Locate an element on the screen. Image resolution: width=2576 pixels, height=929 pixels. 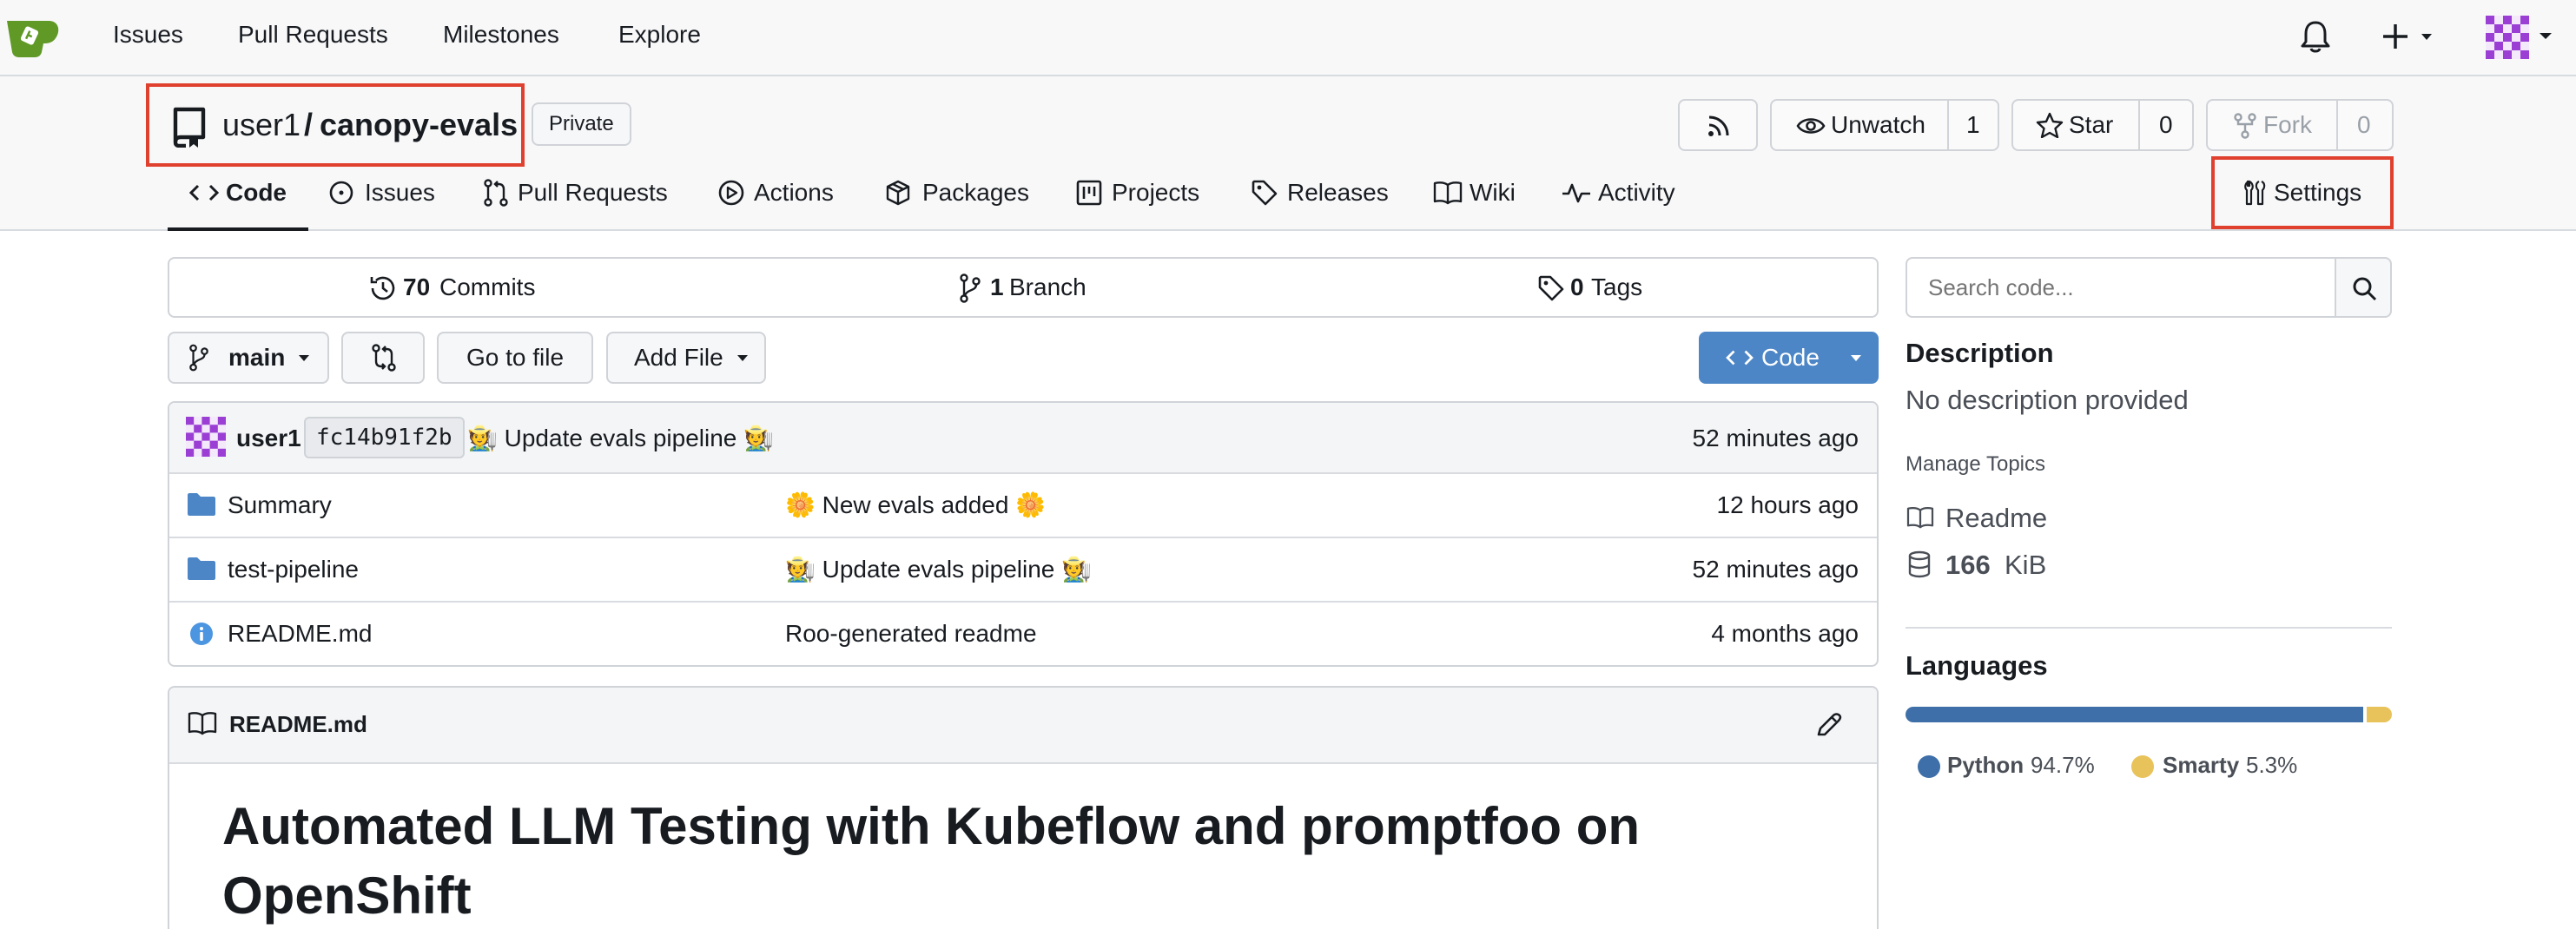
readme-link: Readme is located at coordinates (1996, 518).